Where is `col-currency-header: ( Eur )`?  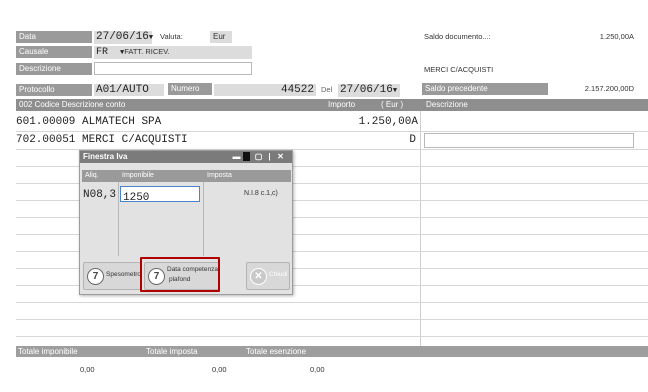 col-currency-header: ( Eur ) is located at coordinates (392, 104).